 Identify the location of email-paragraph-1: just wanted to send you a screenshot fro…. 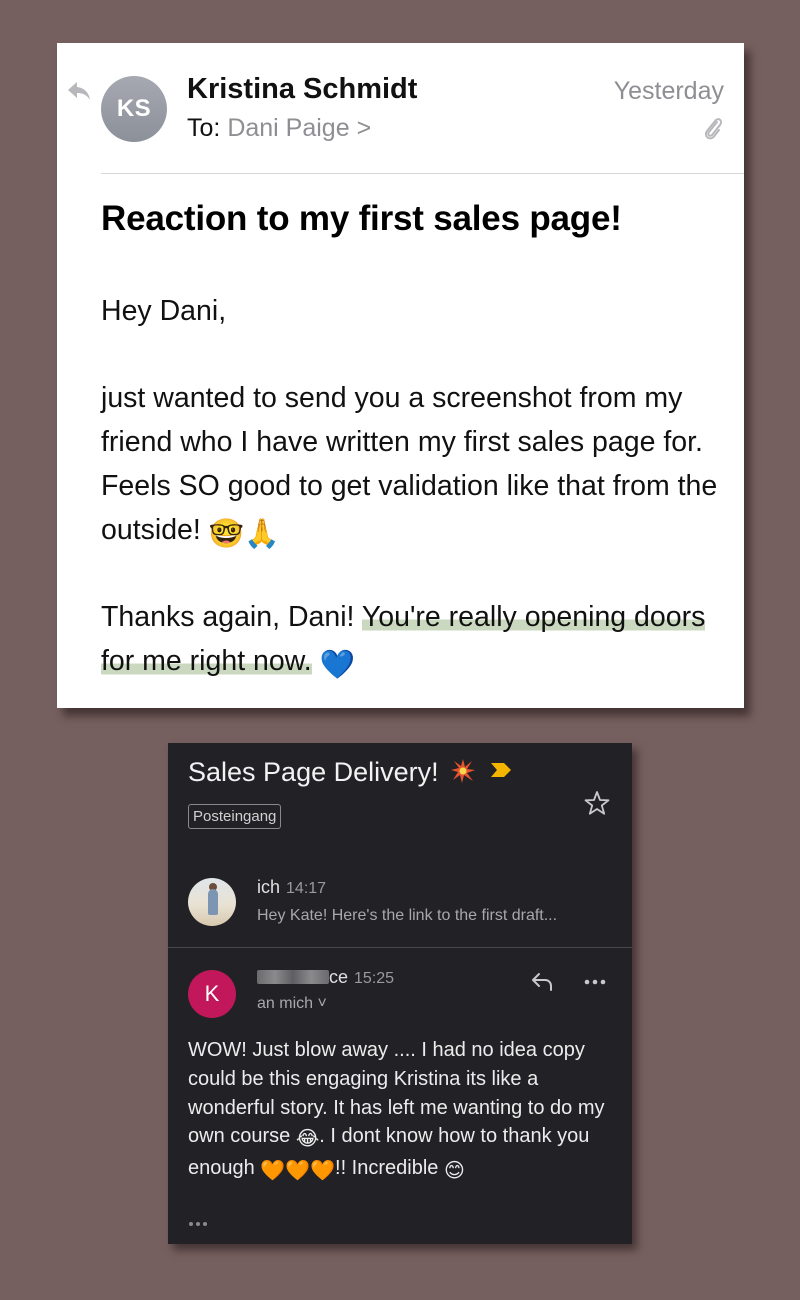
(416, 466).